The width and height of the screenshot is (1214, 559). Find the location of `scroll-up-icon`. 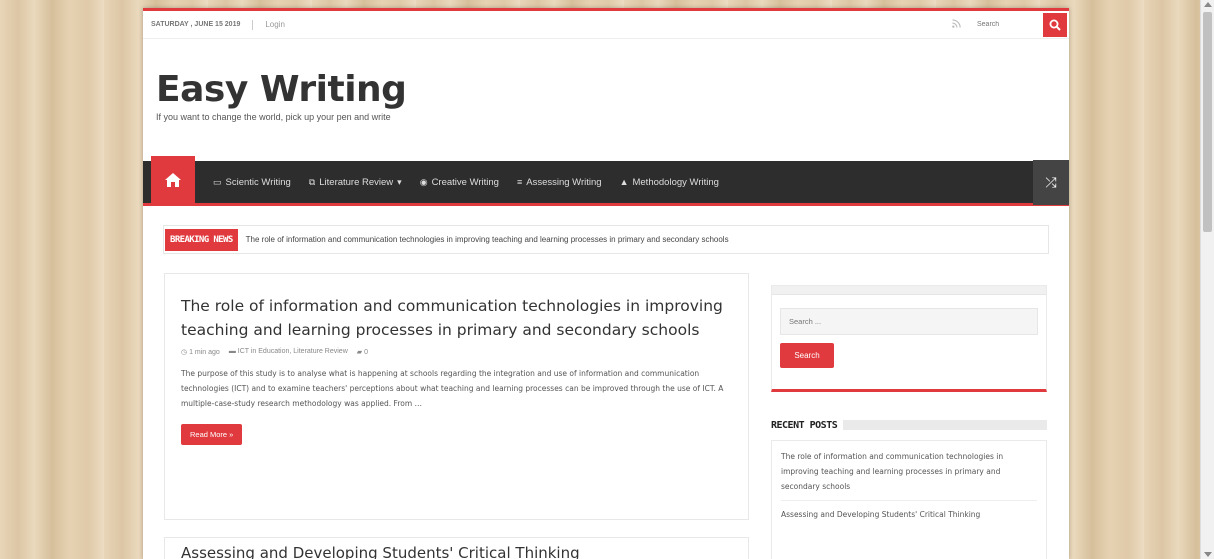

scroll-up-icon is located at coordinates (1208, 4).